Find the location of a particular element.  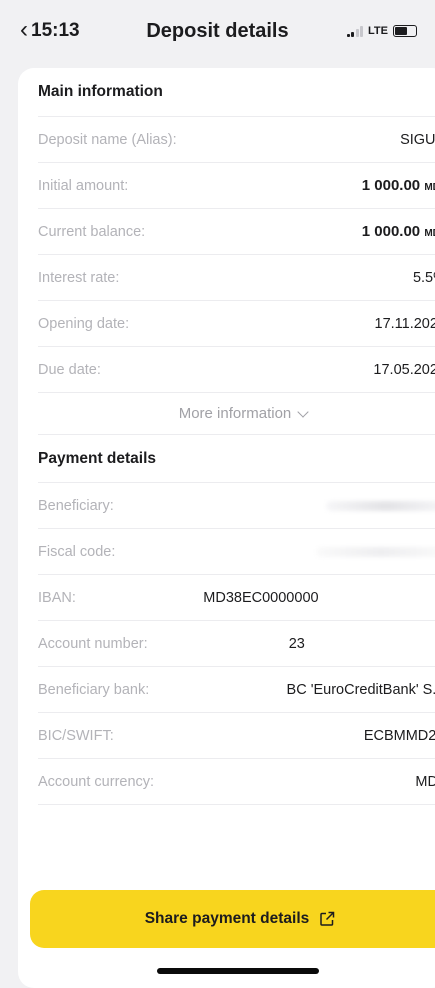

row-value: MDL is located at coordinates (425, 782).